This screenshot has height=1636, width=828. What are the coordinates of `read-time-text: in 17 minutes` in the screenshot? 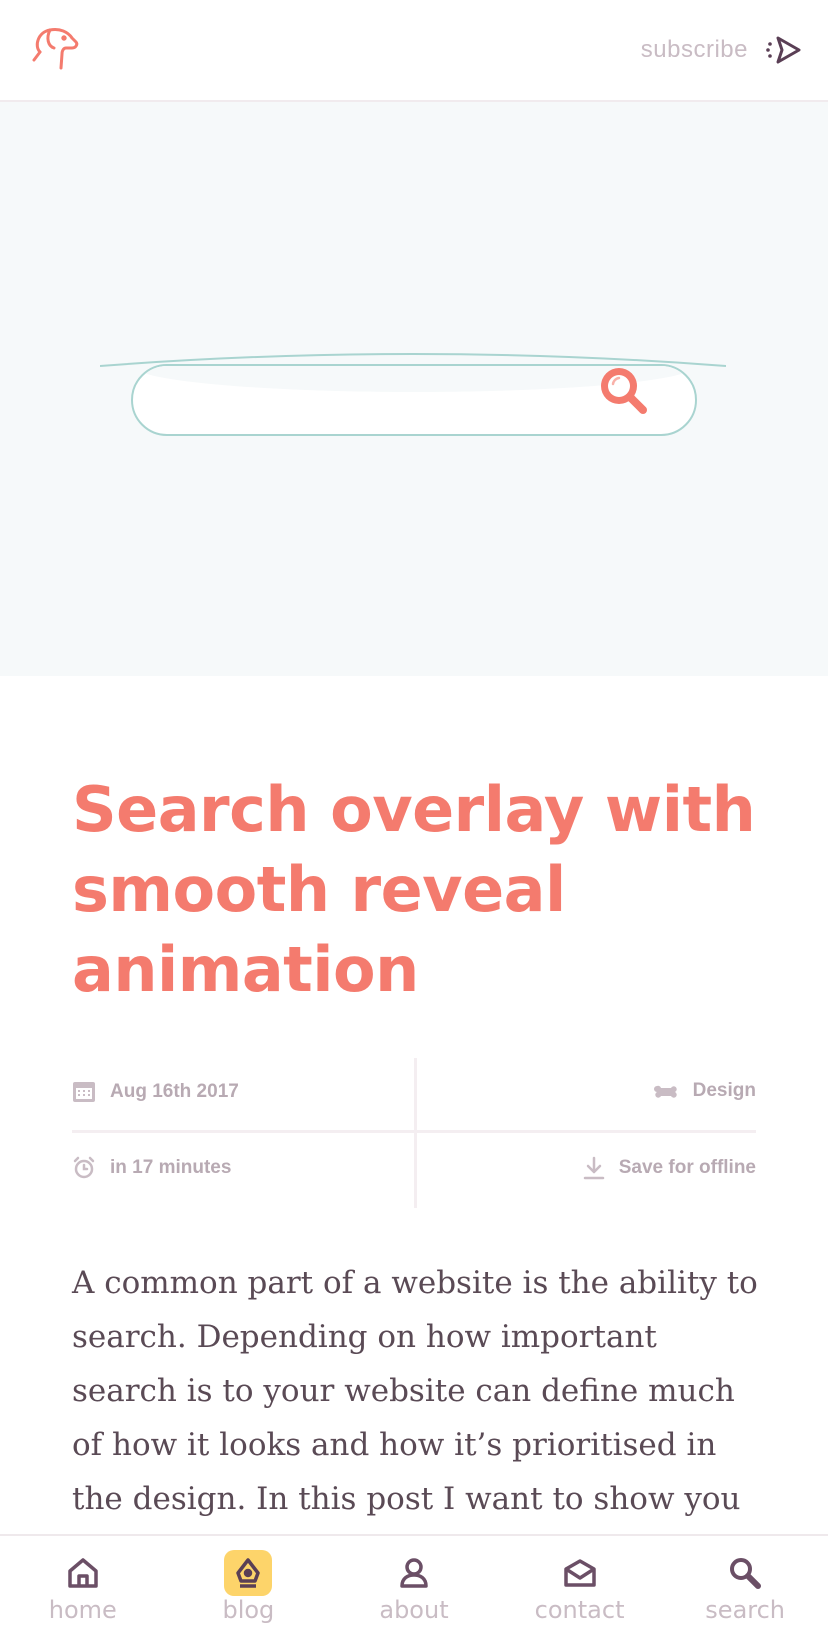 It's located at (171, 1167).